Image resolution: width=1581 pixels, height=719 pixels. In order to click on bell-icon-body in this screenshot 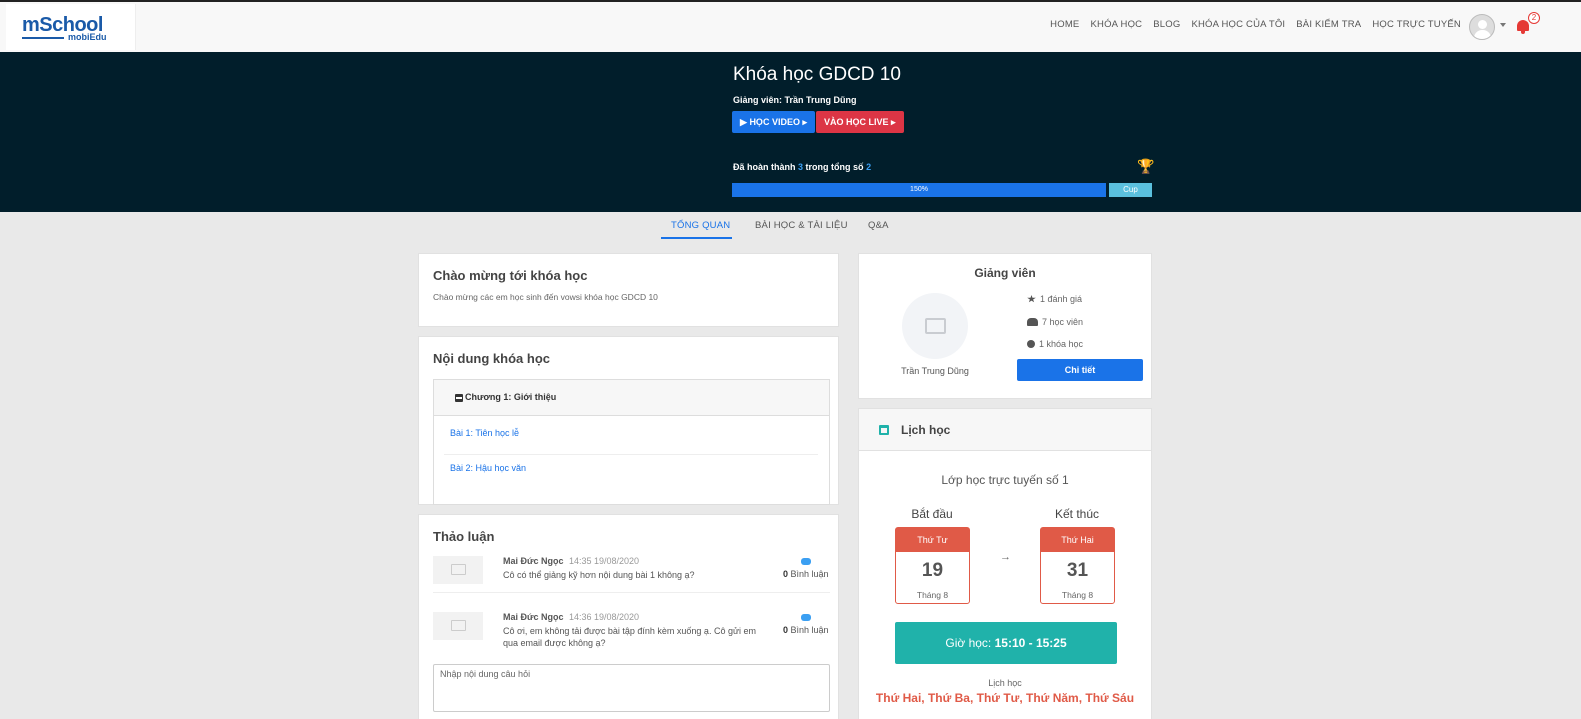, I will do `click(1523, 25)`.